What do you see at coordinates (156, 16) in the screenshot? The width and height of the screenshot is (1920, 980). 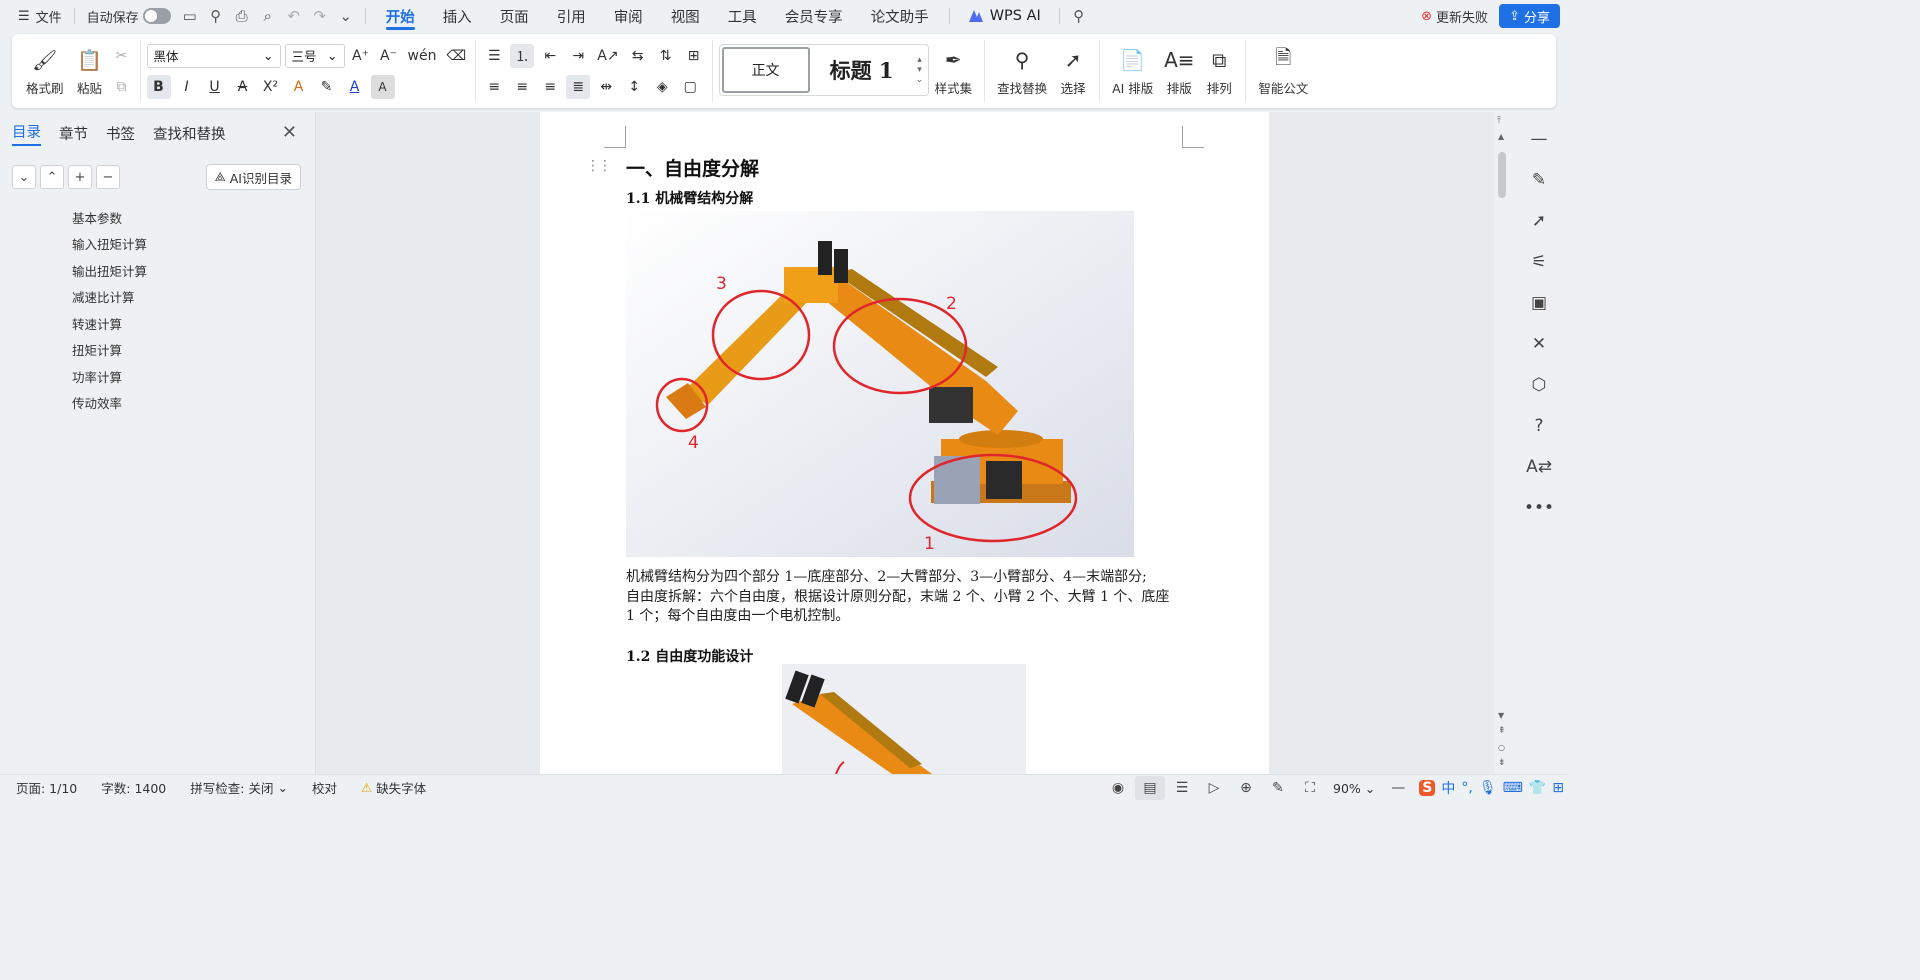 I see `autosave-toggle` at bounding box center [156, 16].